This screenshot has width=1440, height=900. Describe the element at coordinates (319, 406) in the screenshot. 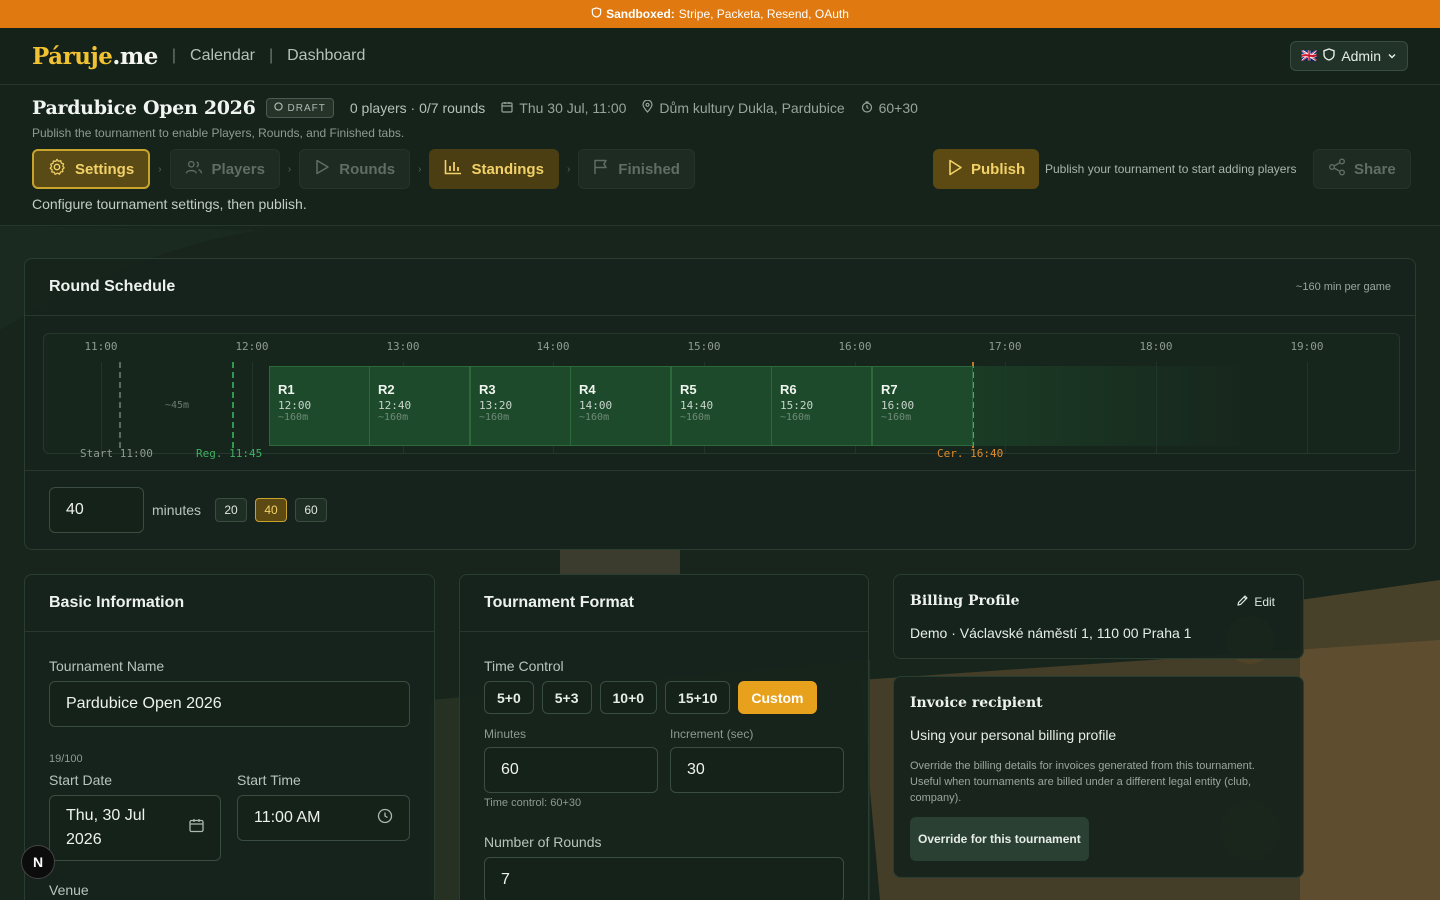

I see `round-block: R1 12:00 ~160m` at that location.